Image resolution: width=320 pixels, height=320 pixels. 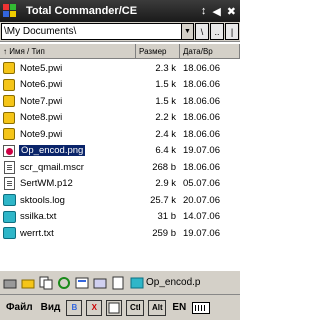 I want to click on file-size: 259 b, so click(x=164, y=233).